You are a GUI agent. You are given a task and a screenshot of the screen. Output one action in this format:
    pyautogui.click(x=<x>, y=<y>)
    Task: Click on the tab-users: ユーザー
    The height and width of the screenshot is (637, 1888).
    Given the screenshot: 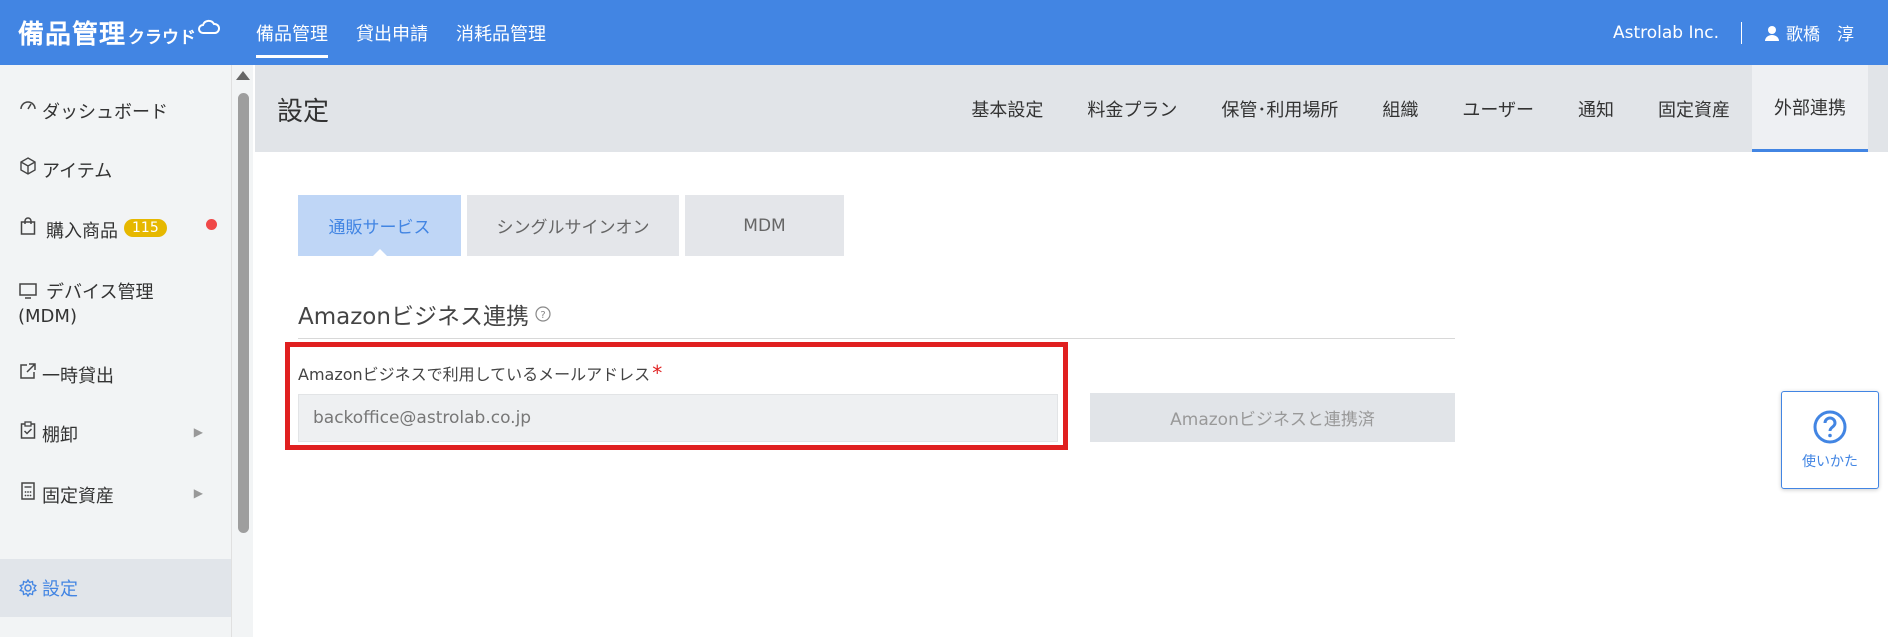 What is the action you would take?
    pyautogui.click(x=1498, y=108)
    